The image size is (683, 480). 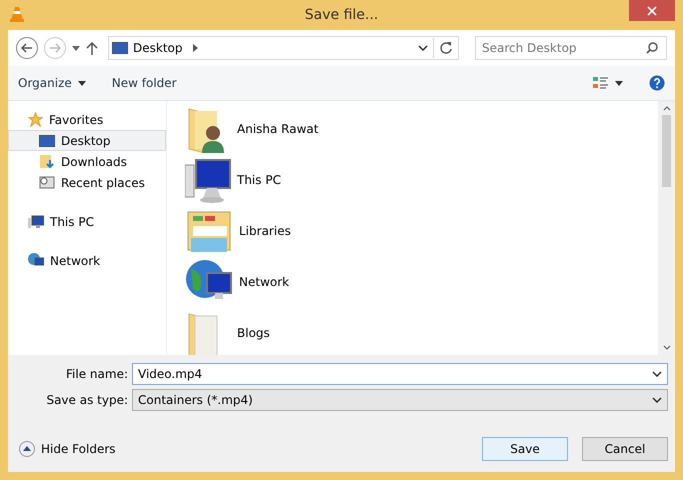 I want to click on collapse-icon, so click(x=27, y=449).